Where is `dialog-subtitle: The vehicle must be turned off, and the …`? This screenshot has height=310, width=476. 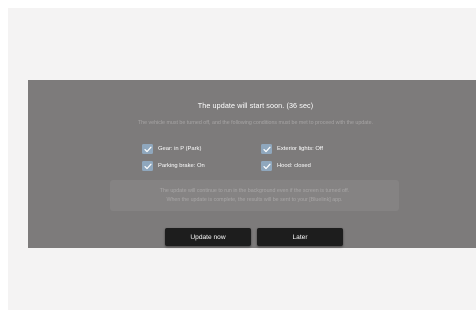
dialog-subtitle: The vehicle must be turned off, and the … is located at coordinates (255, 123).